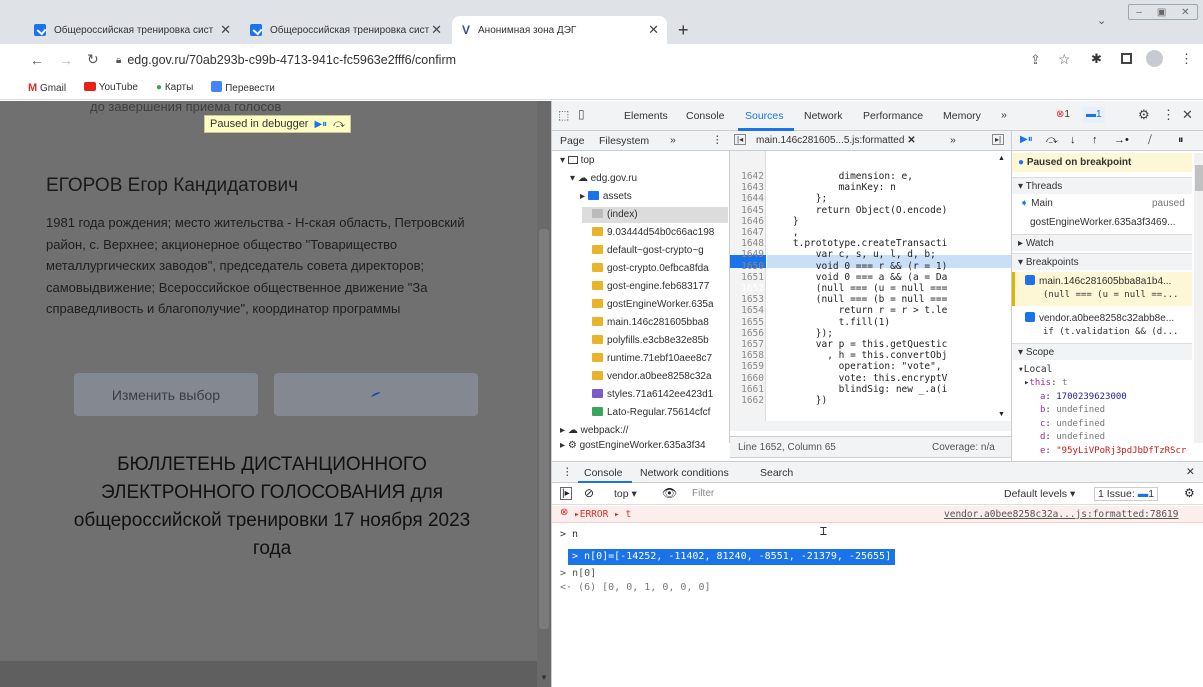 The height and width of the screenshot is (687, 1203). I want to click on line-number: 1651, so click(747, 277).